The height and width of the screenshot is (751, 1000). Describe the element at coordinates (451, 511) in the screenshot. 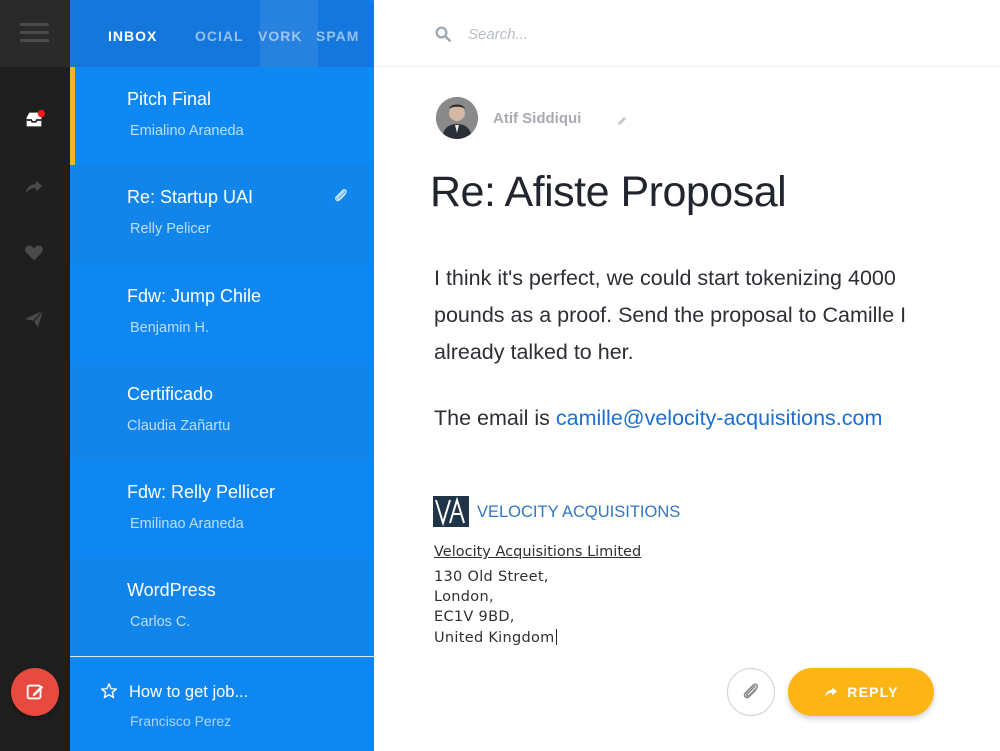

I see `velocity-logo-icon` at that location.